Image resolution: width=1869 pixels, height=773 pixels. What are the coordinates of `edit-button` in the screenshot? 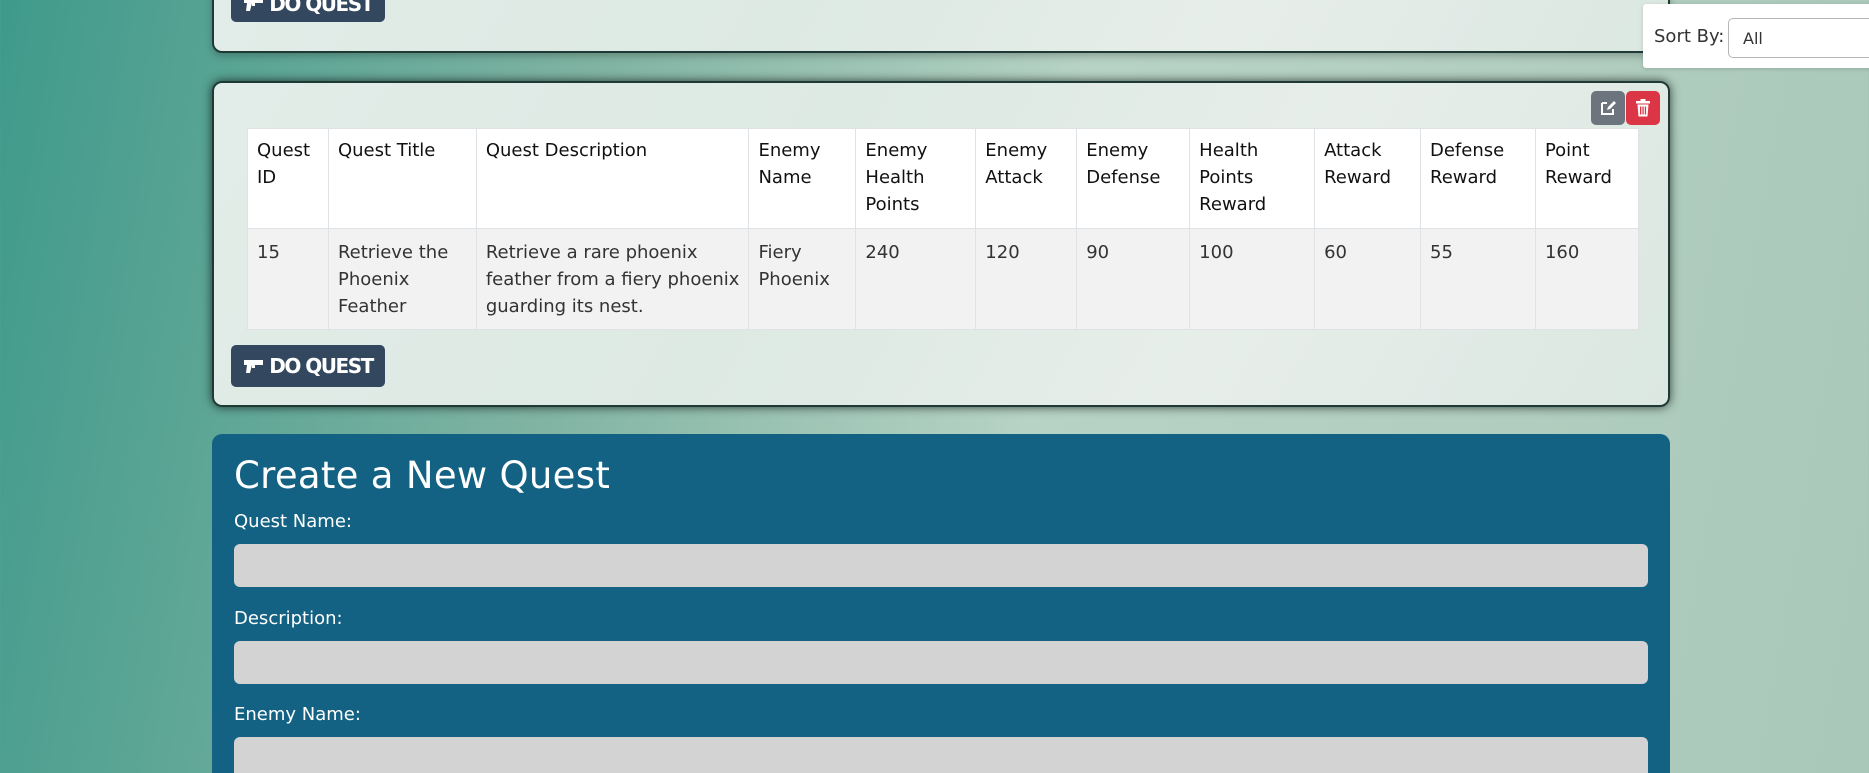 It's located at (1608, 108).